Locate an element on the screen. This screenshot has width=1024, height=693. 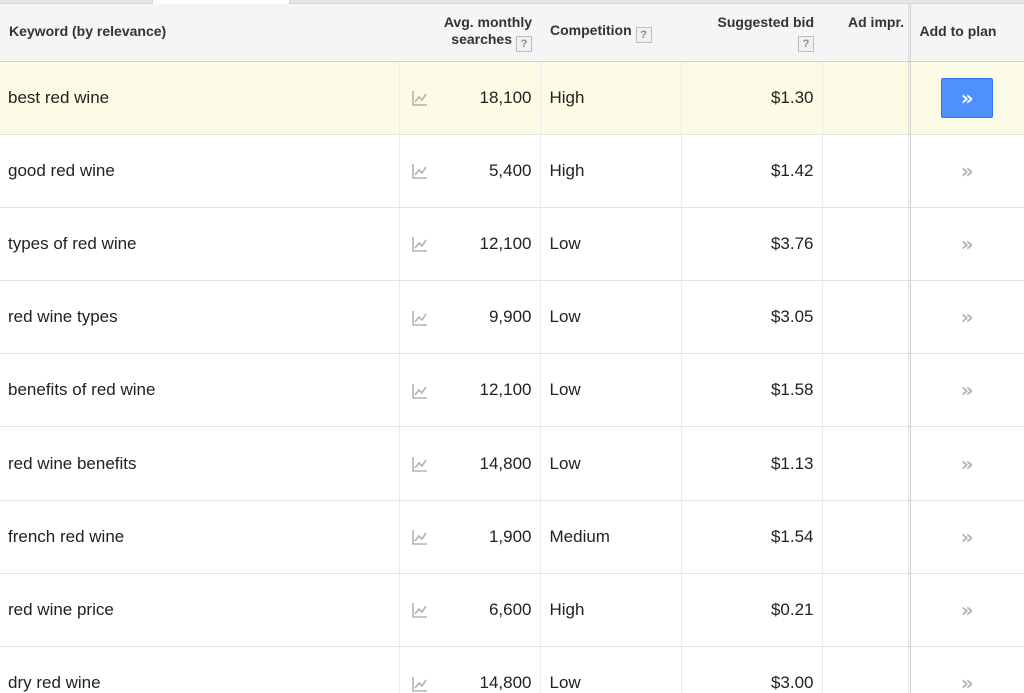
table-row: best red wine 18,100 High $1.30 » is located at coordinates (512, 98).